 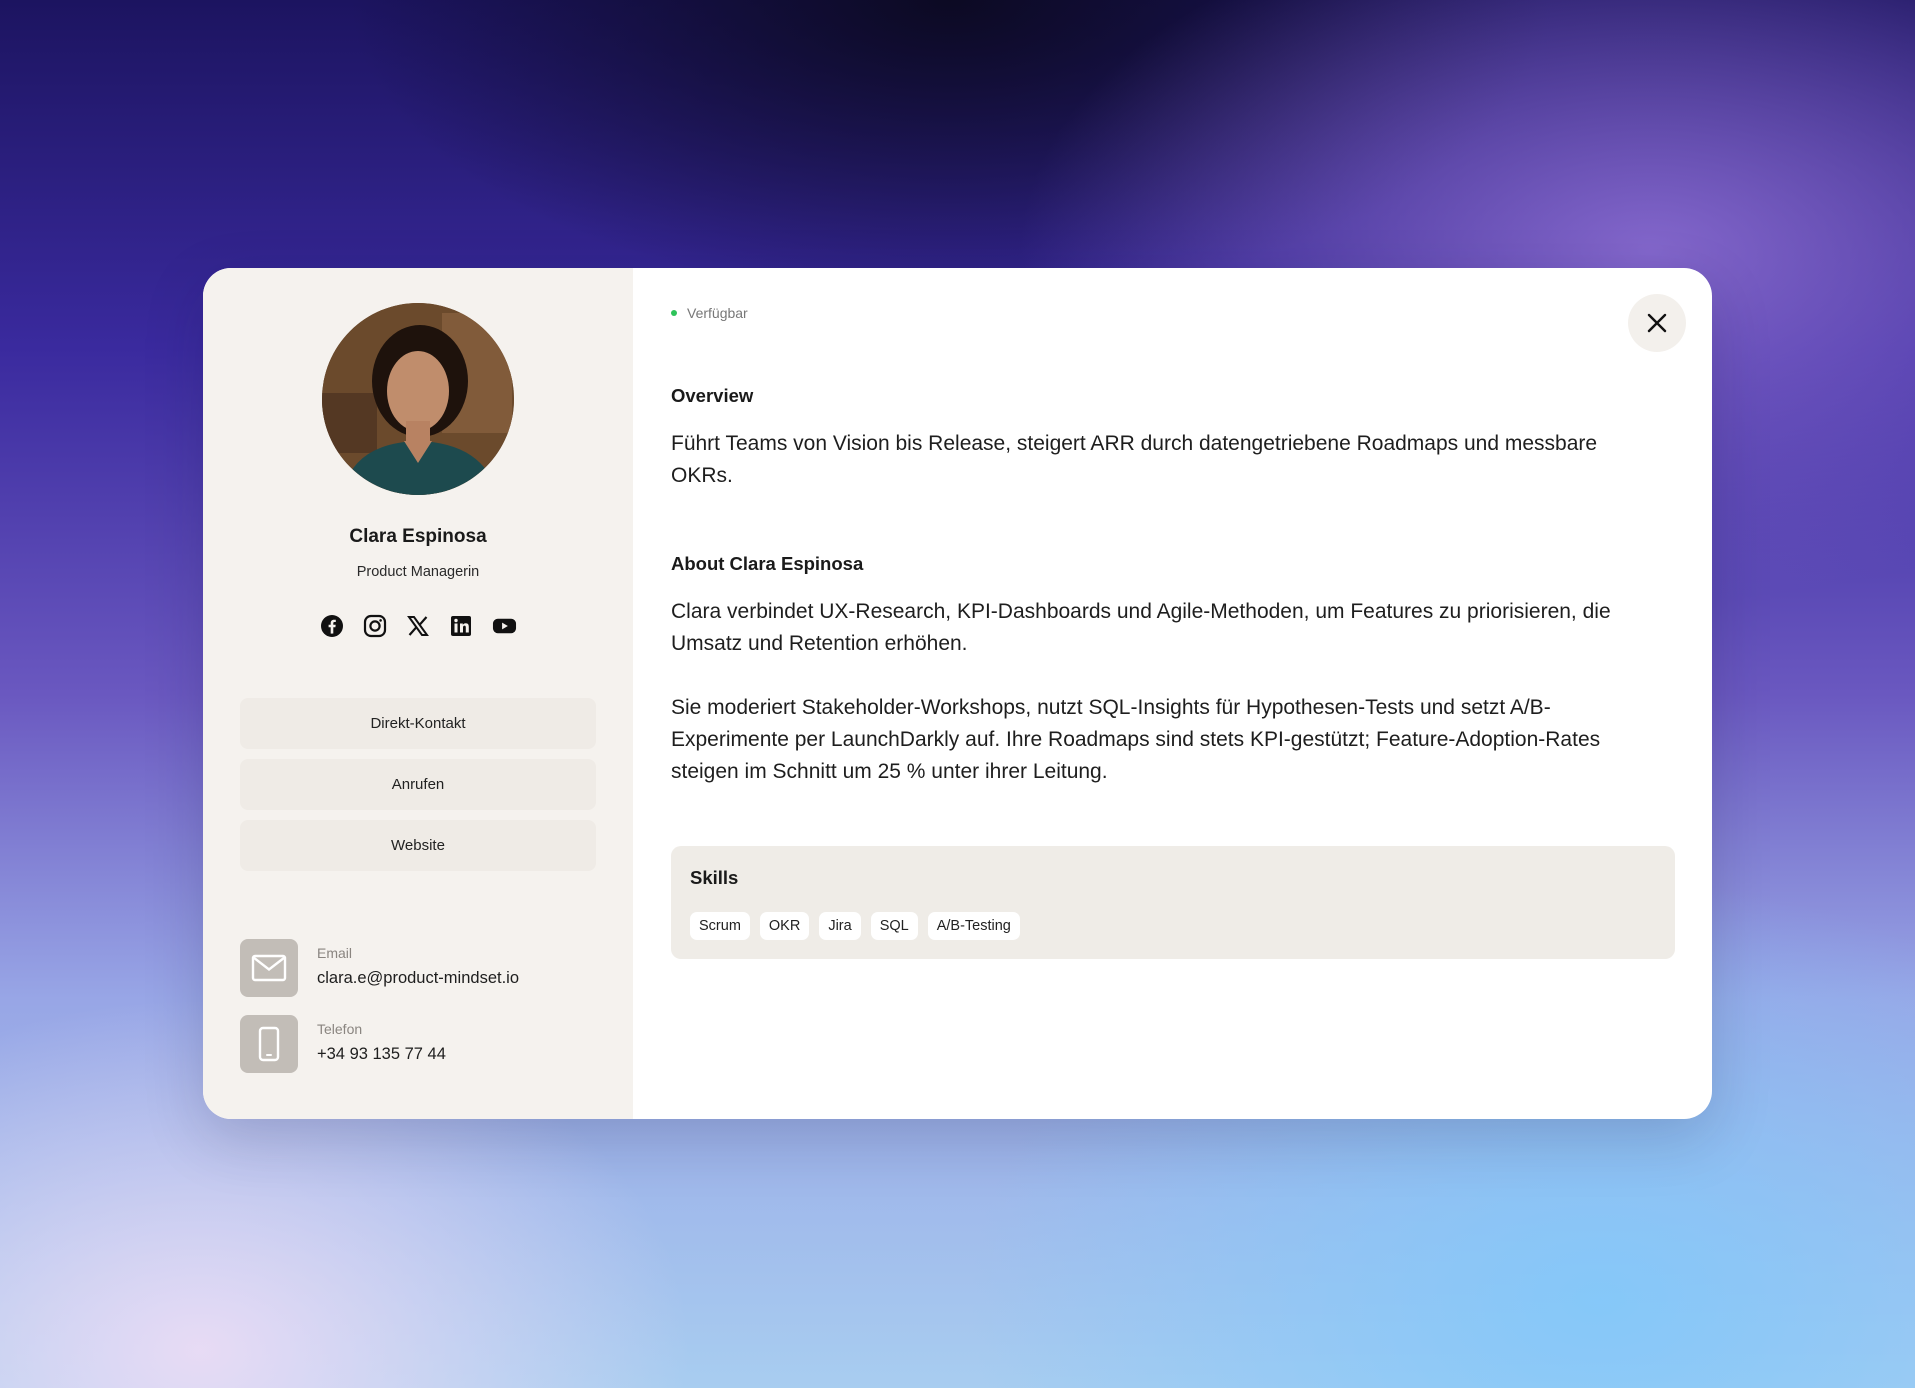 What do you see at coordinates (720, 926) in the screenshot?
I see `skill-tag: Scrum` at bounding box center [720, 926].